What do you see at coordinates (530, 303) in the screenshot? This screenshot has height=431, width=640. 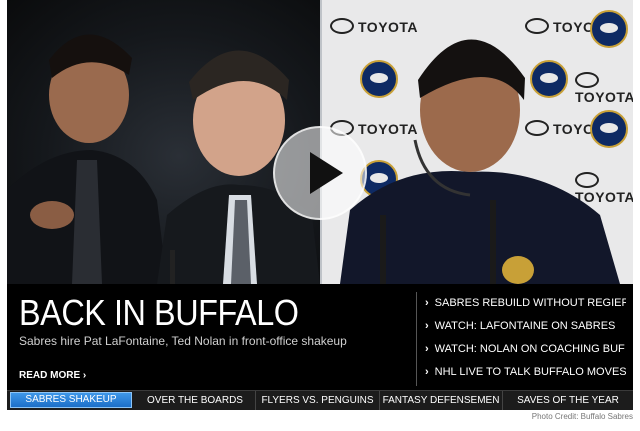 I see `related-link-label: SABRES REBUILD WITHOUT REGIER` at bounding box center [530, 303].